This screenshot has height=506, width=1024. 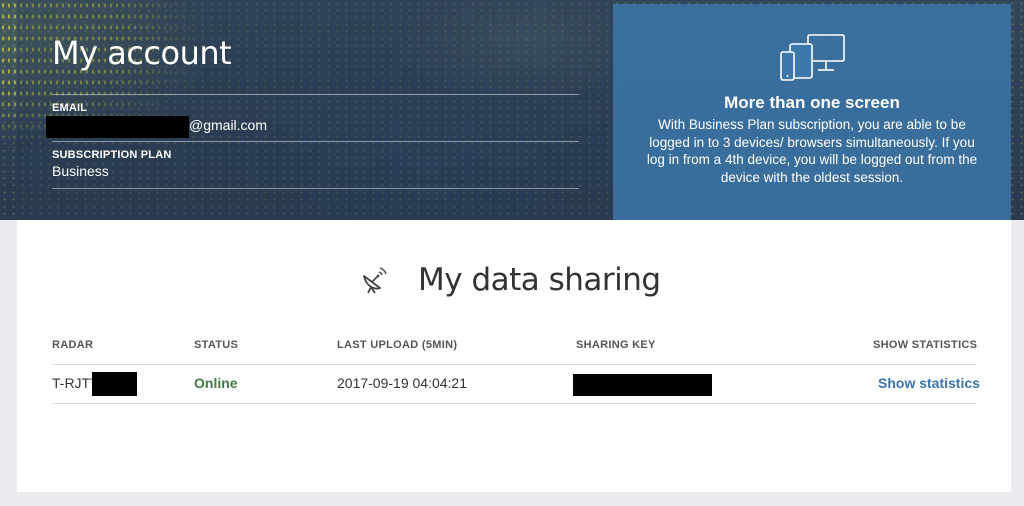 What do you see at coordinates (228, 125) in the screenshot?
I see `email-value: @gmail.com` at bounding box center [228, 125].